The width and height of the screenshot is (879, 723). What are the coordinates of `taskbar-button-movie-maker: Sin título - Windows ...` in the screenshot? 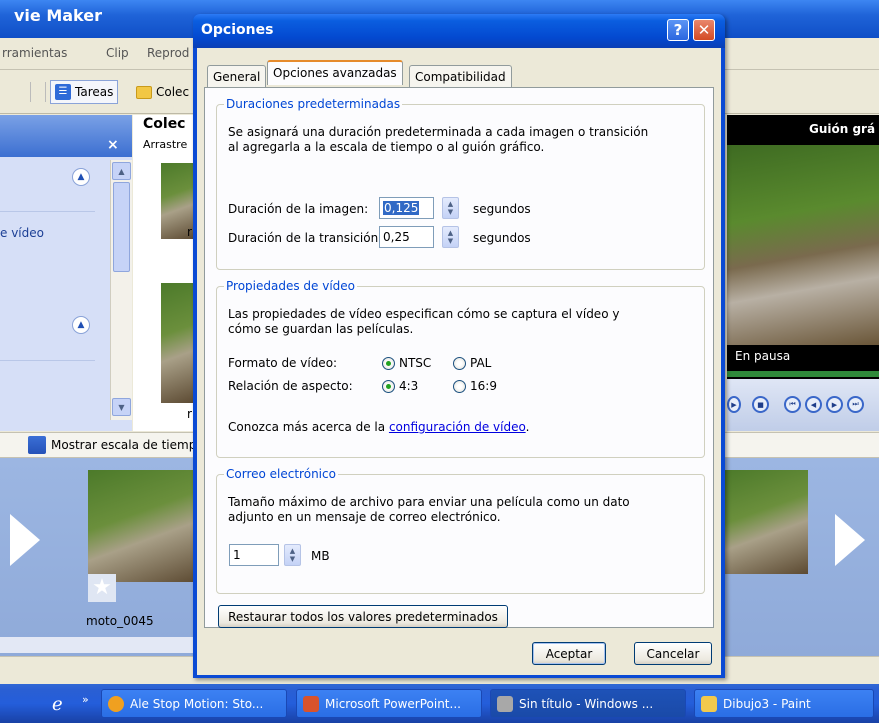 It's located at (588, 703).